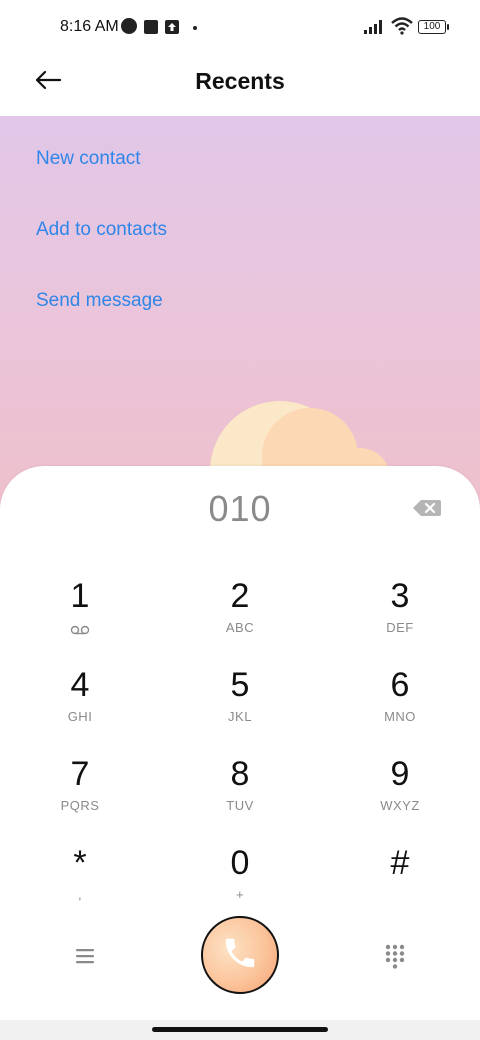 The height and width of the screenshot is (1040, 480). Describe the element at coordinates (240, 805) in the screenshot. I see `key-letters: TUV` at that location.